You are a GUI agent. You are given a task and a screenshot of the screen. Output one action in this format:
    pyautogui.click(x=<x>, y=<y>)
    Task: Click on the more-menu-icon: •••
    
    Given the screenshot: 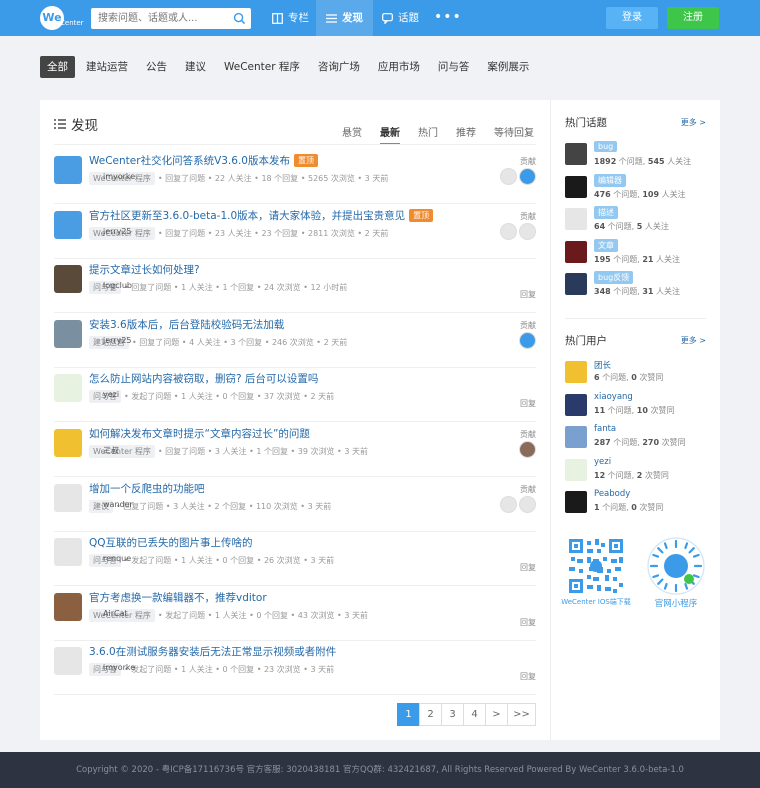 What is the action you would take?
    pyautogui.click(x=448, y=17)
    